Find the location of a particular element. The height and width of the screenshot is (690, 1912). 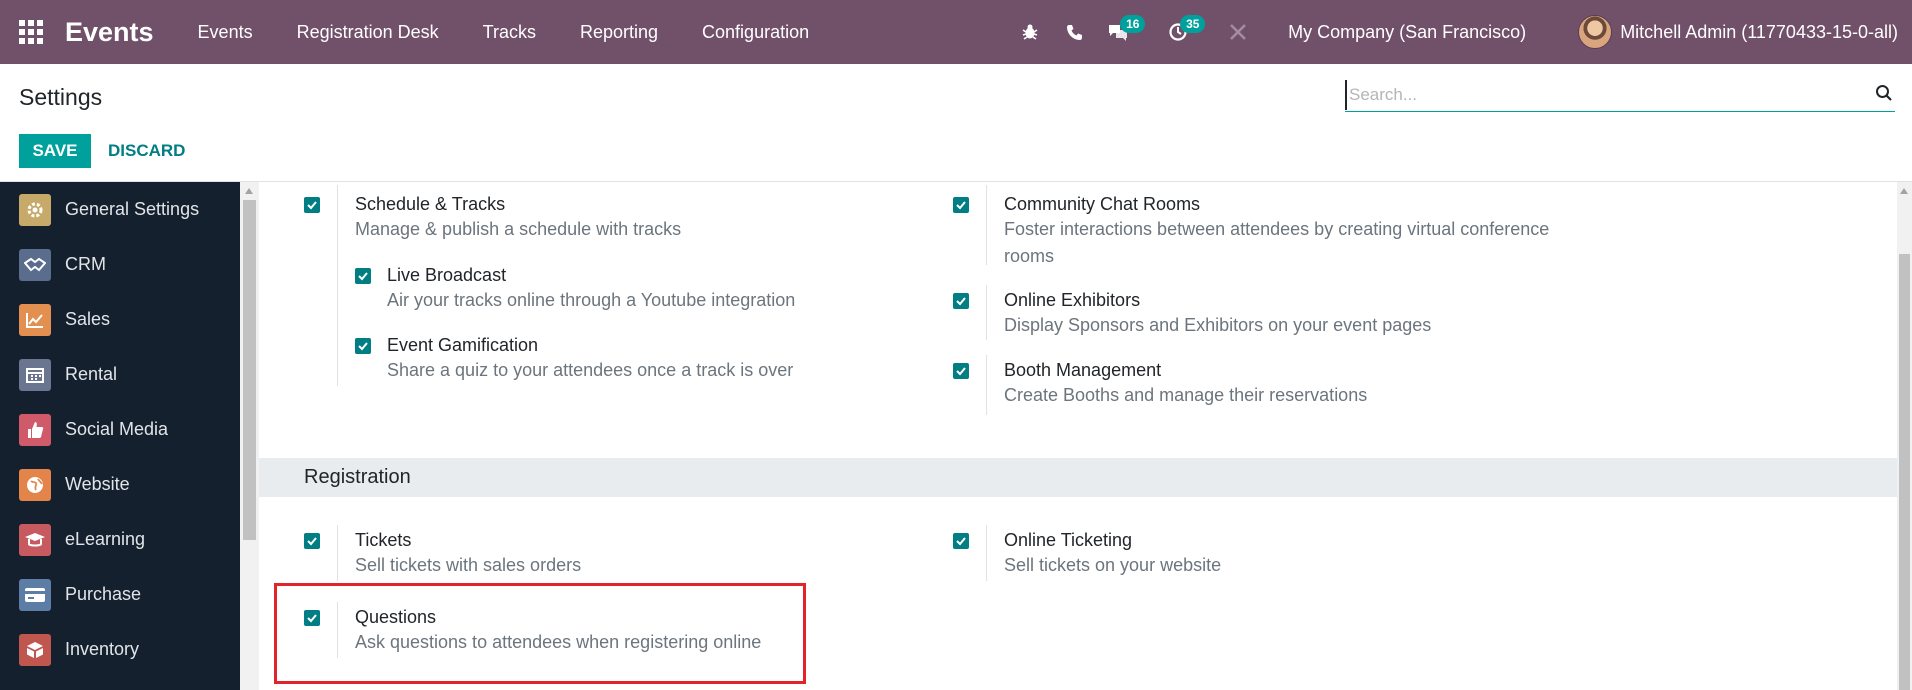

sidebar-item-elearning: eLearning is located at coordinates (120, 539).